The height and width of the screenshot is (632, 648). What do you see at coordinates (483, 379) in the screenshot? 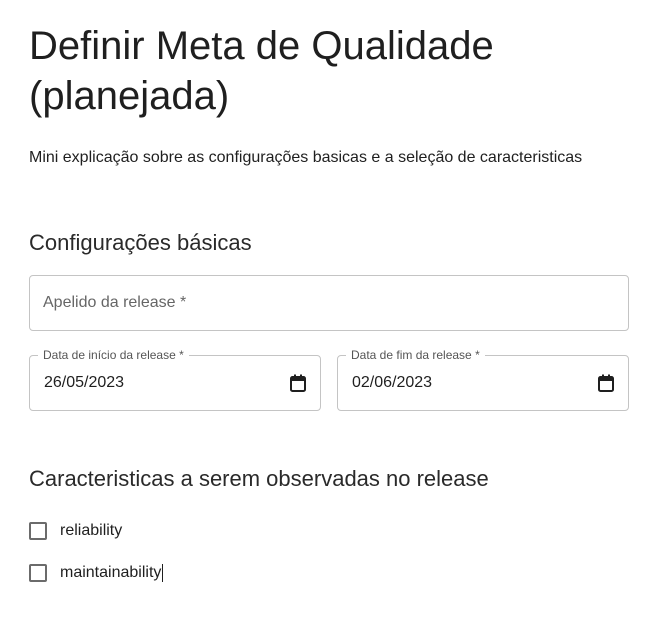
I see `end-date-field: Data de fim da release * 02/06/2023` at bounding box center [483, 379].